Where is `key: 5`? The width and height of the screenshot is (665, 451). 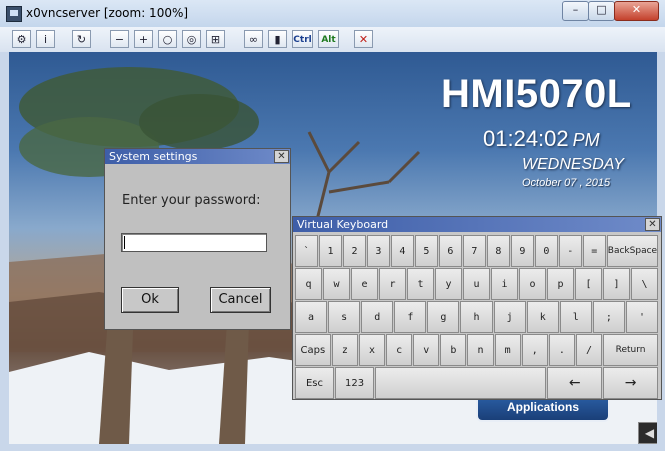 key: 5 is located at coordinates (426, 251).